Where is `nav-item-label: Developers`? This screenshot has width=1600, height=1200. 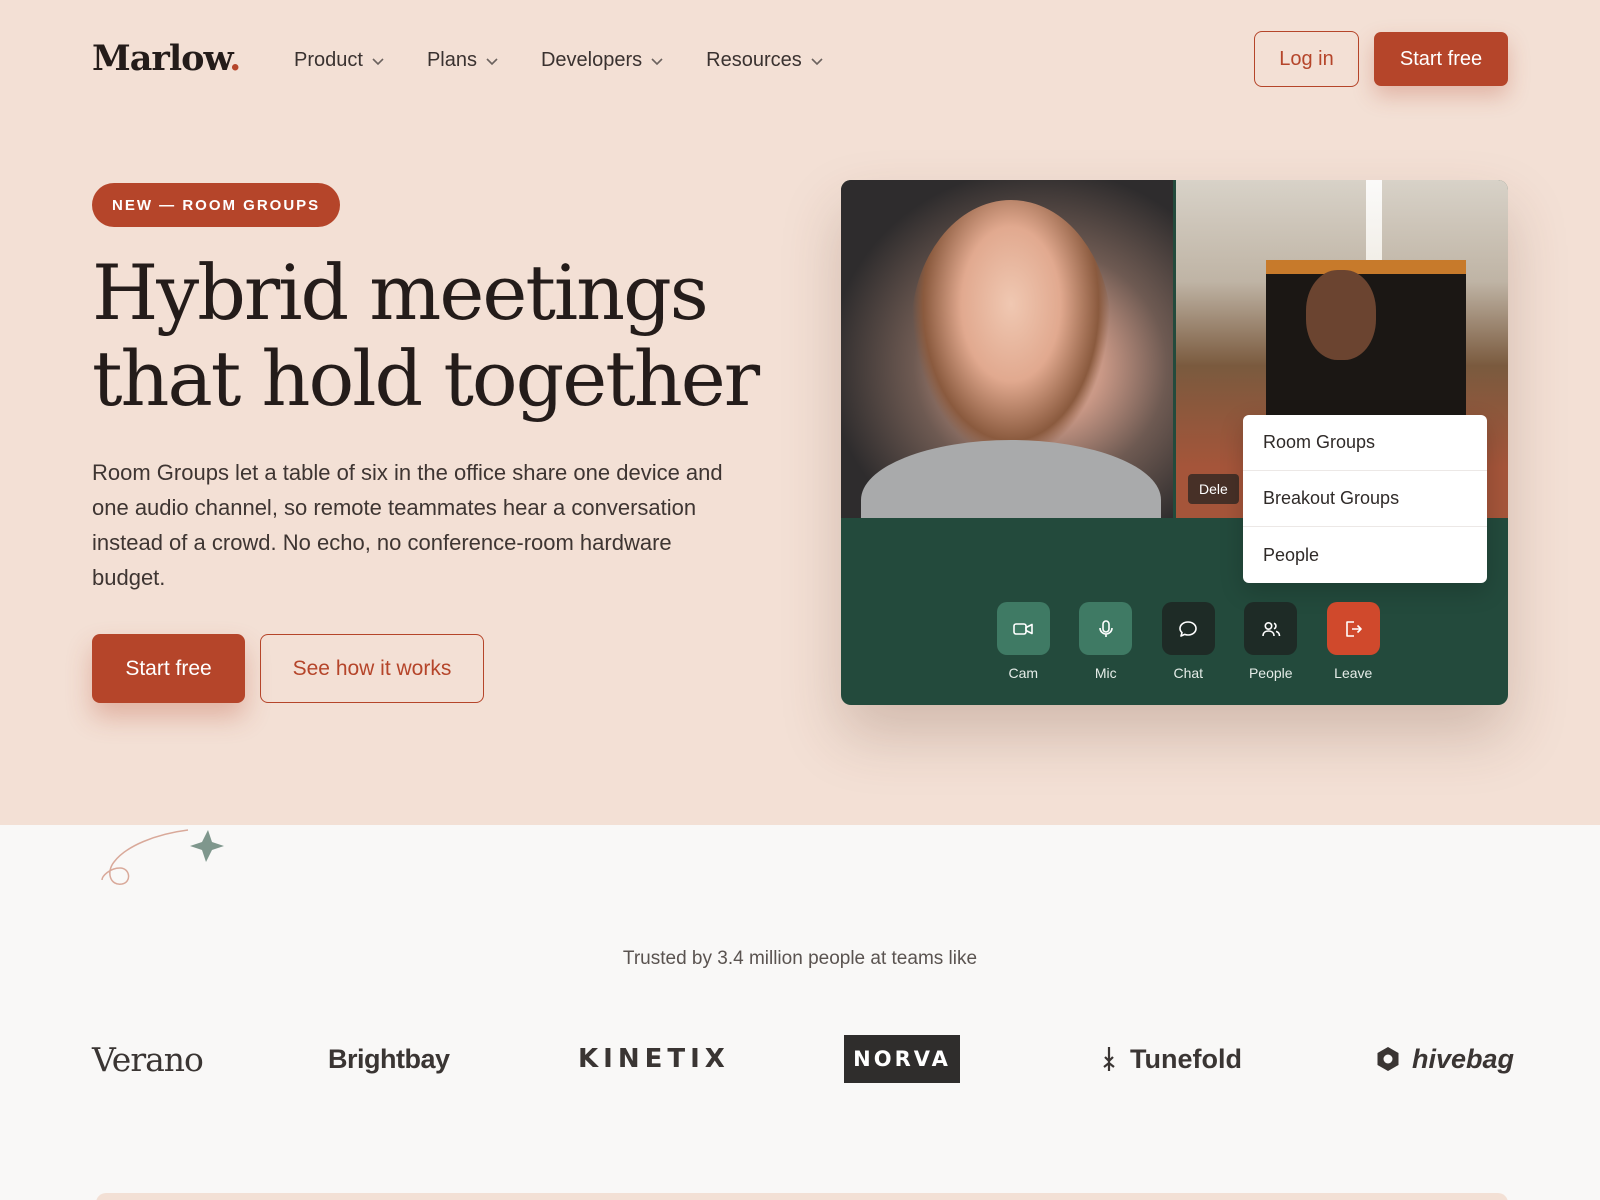 nav-item-label: Developers is located at coordinates (591, 60).